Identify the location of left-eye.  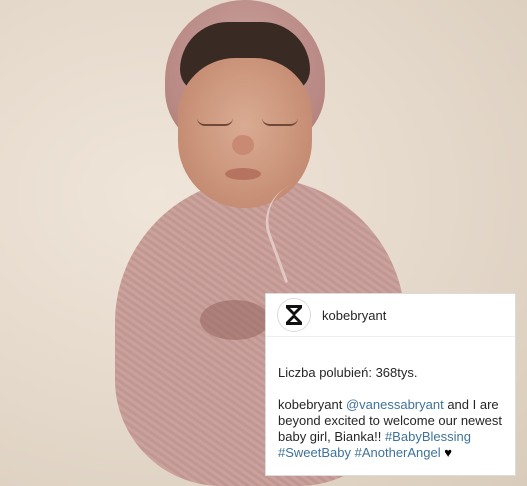
(215, 122).